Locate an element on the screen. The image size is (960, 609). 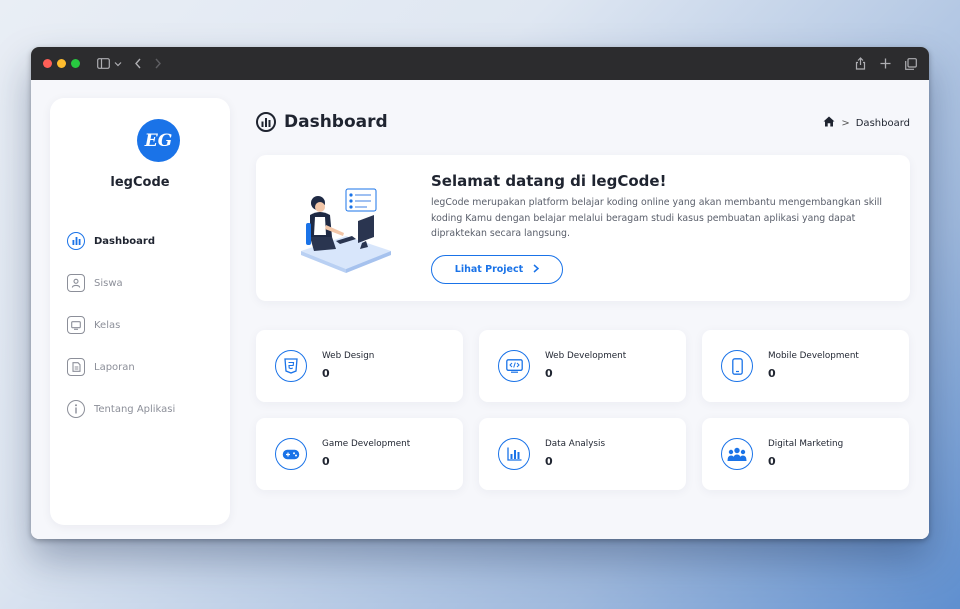
card-label: Game Development is located at coordinates (366, 444).